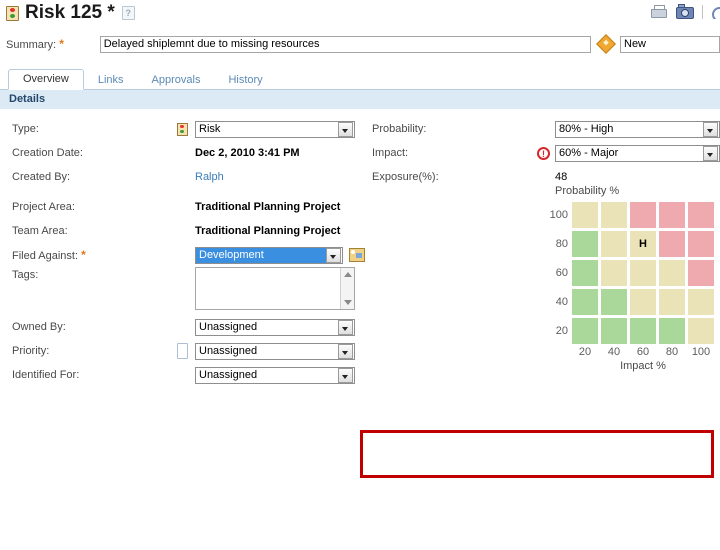 This screenshot has height=550, width=720. I want to click on matrix-x-tick: 20, so click(585, 352).